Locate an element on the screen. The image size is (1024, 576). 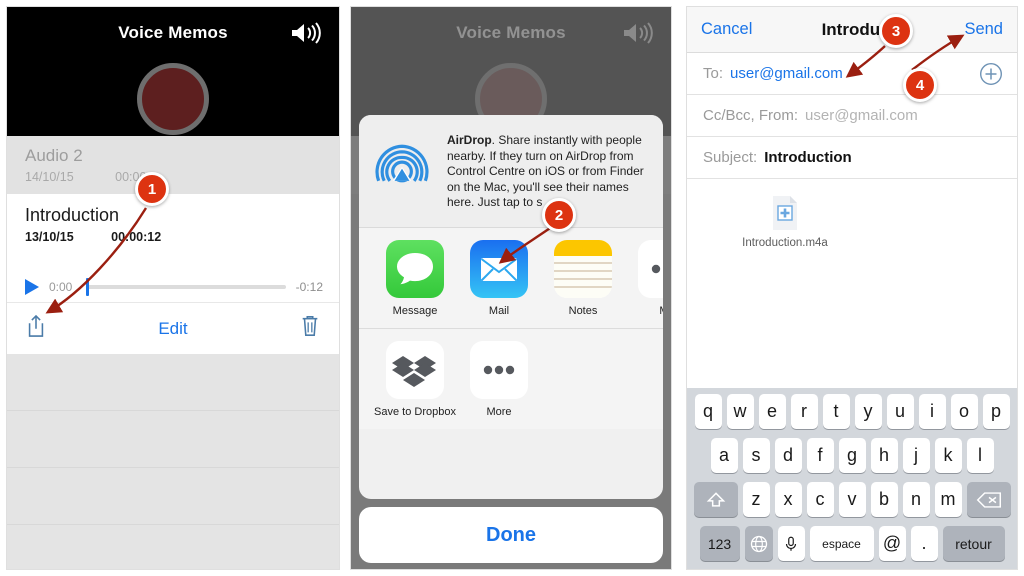
key-o: o is located at coordinates (964, 411).